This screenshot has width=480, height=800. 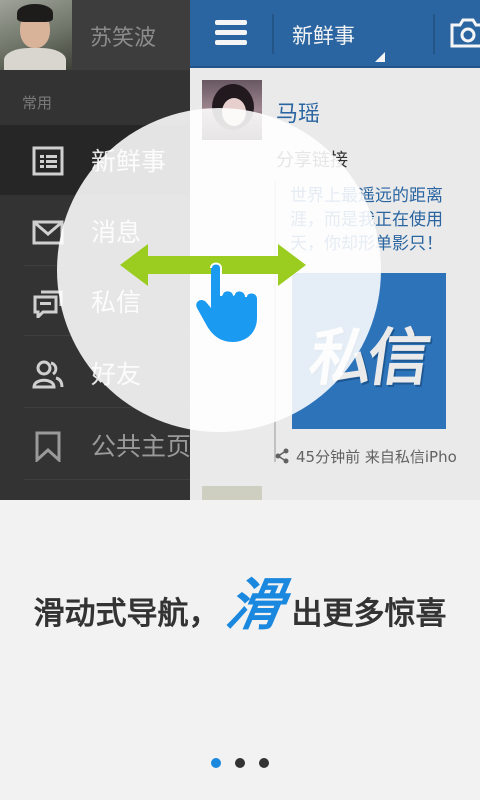 What do you see at coordinates (226, 302) in the screenshot?
I see `swipe-hand-icon` at bounding box center [226, 302].